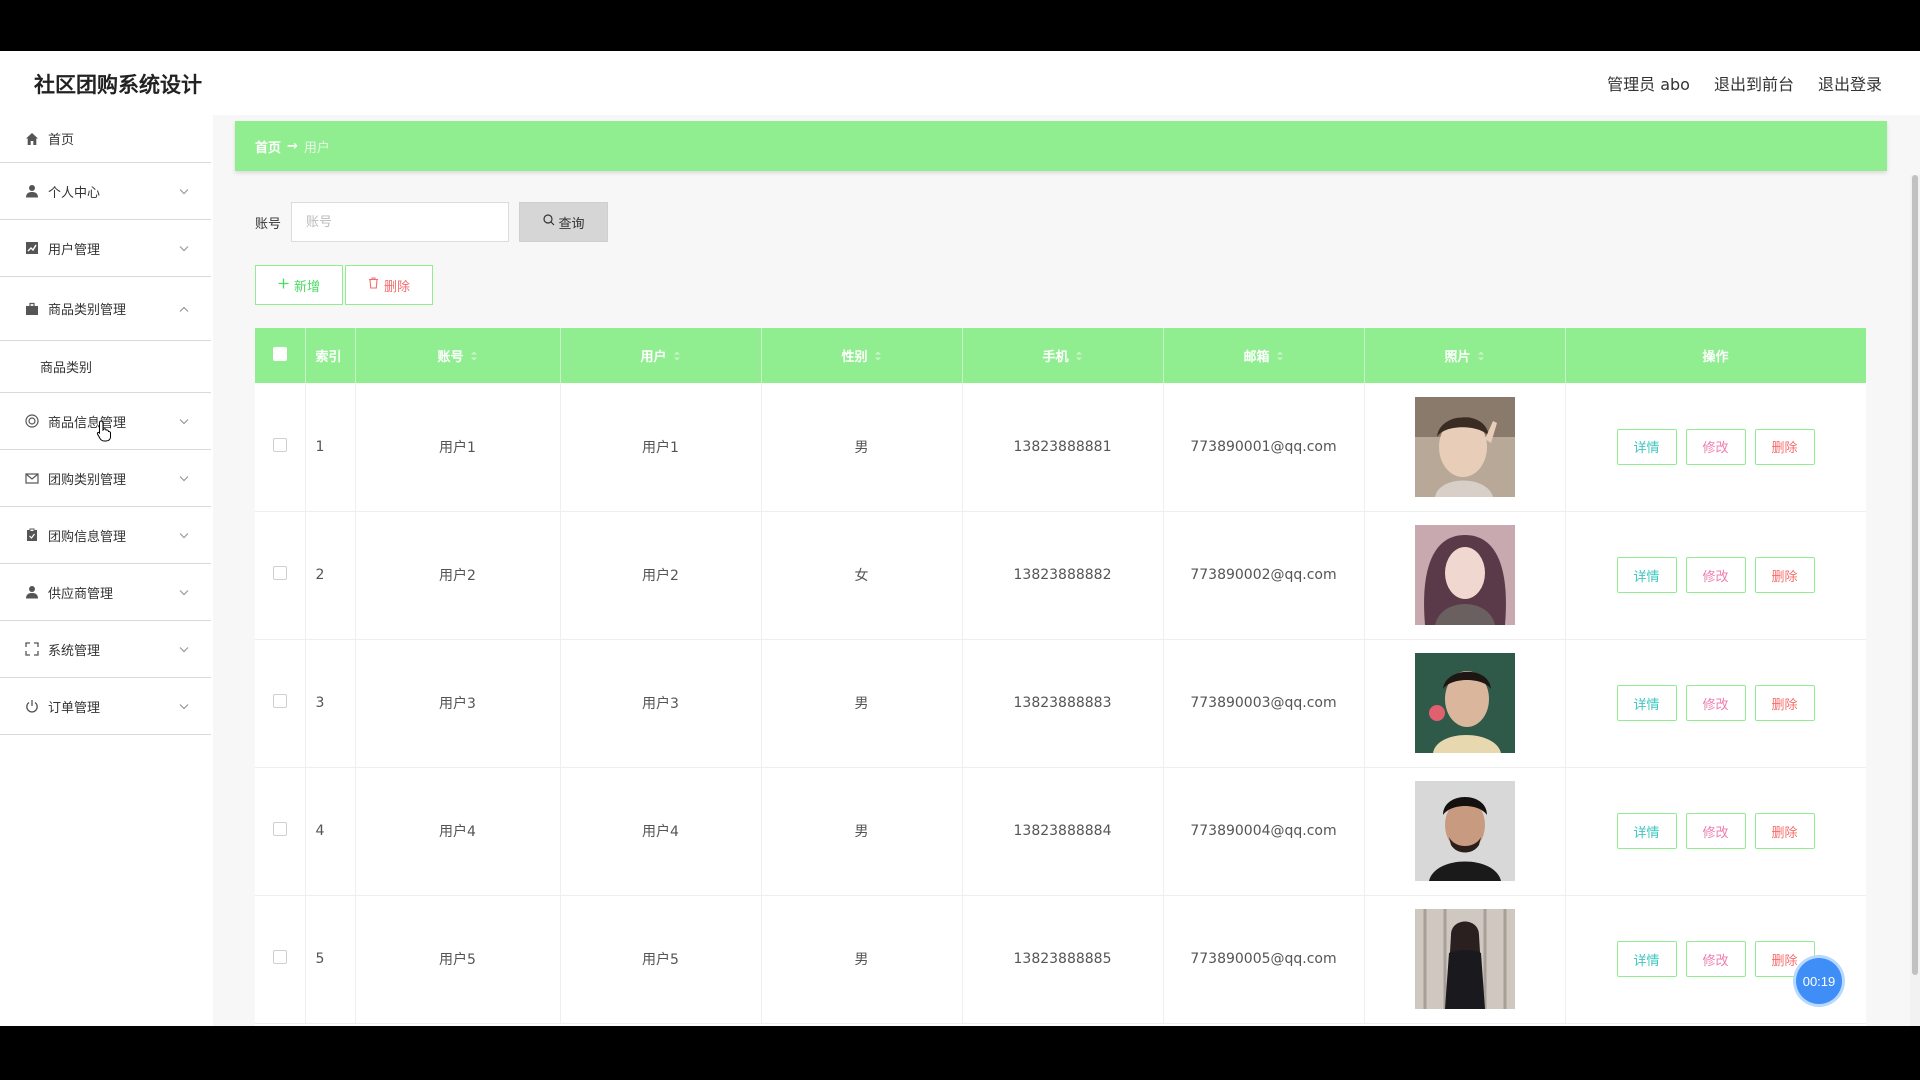  I want to click on search-input, so click(400, 222).